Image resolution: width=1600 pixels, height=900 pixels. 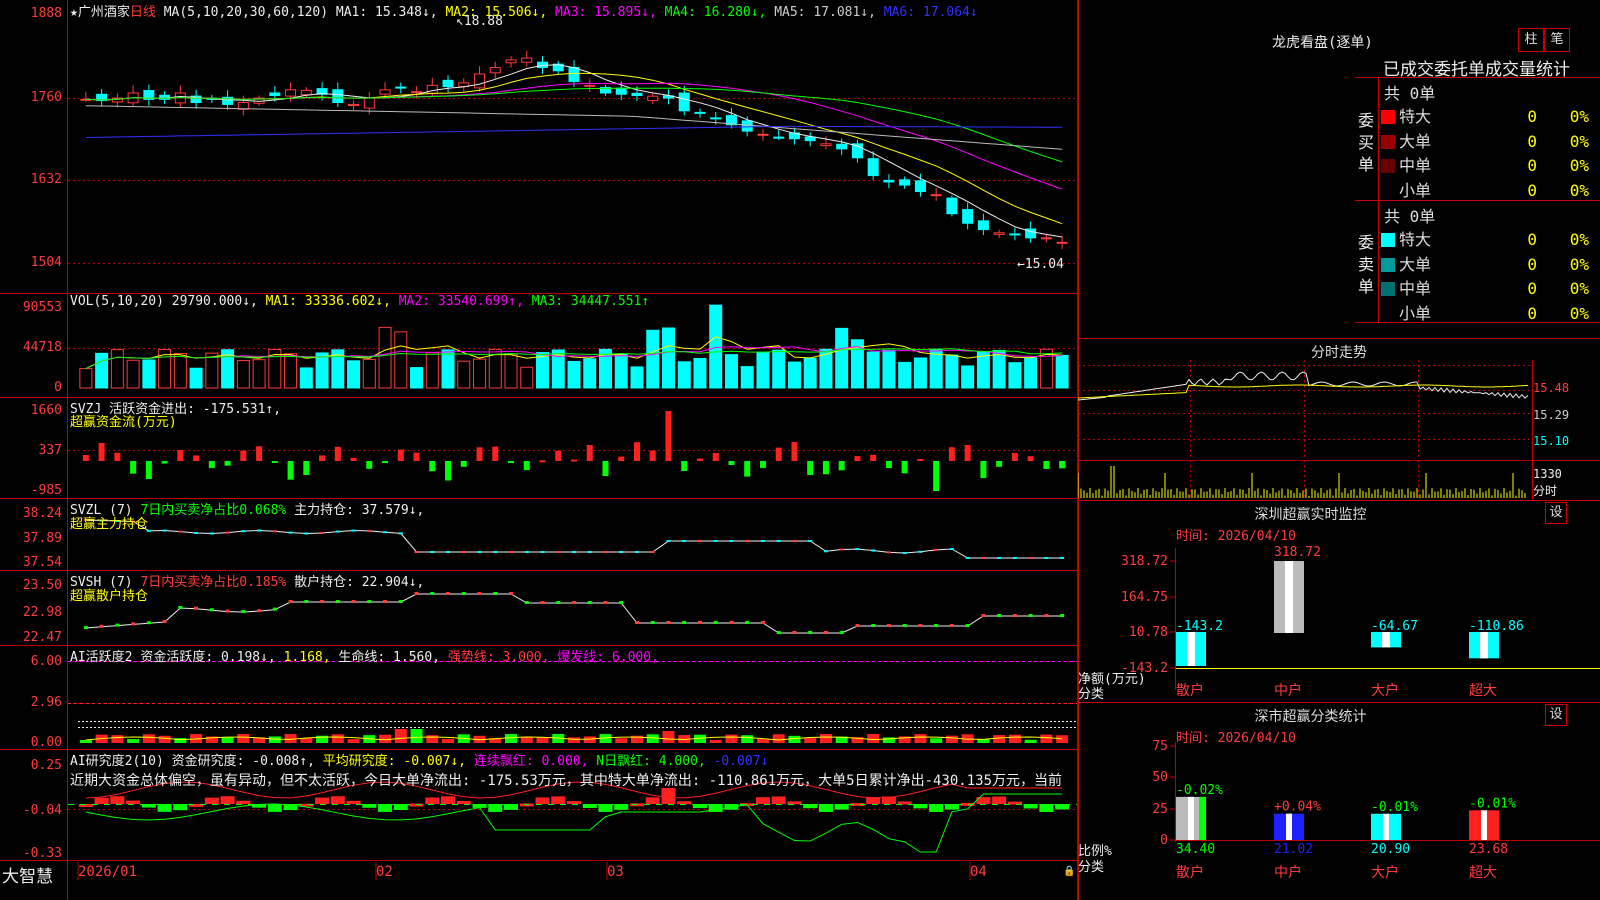 What do you see at coordinates (1293, 849) in the screenshot?
I see `value-label: 21.02` at bounding box center [1293, 849].